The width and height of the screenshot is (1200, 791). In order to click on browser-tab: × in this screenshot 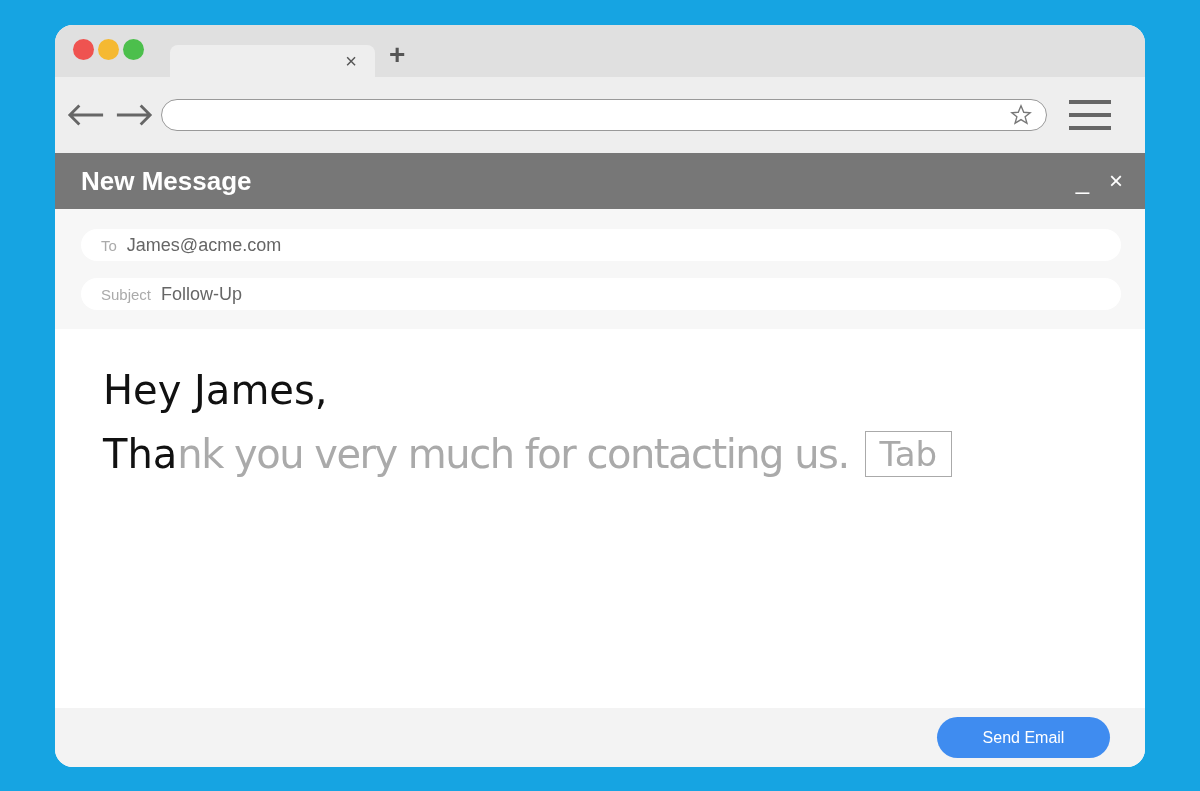, I will do `click(272, 61)`.